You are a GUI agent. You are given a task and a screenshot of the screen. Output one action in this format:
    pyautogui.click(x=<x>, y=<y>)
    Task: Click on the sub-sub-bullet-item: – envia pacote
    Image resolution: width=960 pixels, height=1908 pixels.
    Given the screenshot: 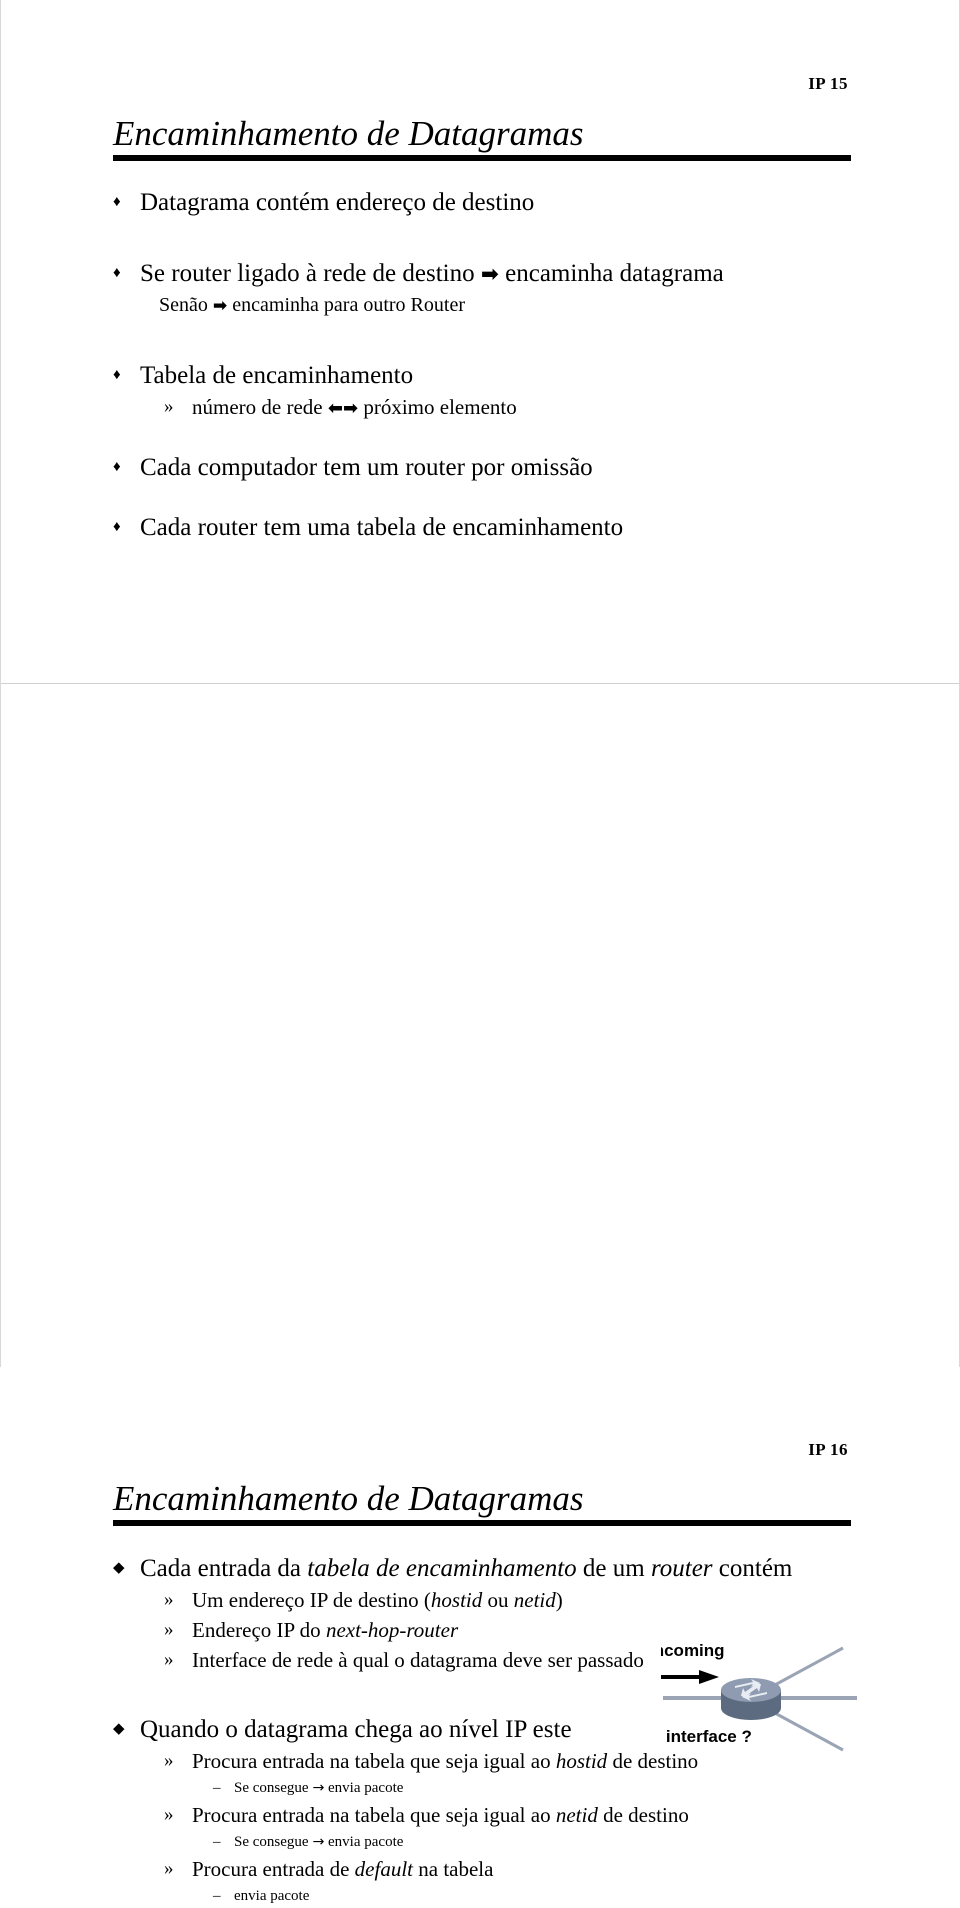 What is the action you would take?
    pyautogui.click(x=480, y=1896)
    